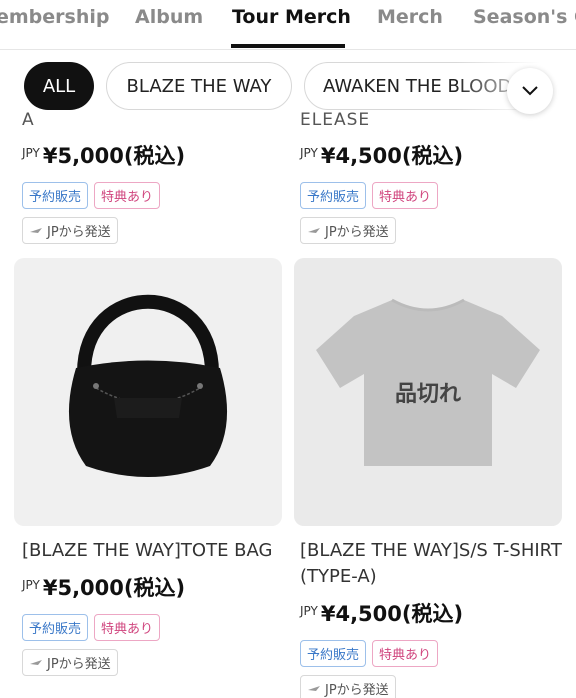 Image resolution: width=576 pixels, height=698 pixels. I want to click on product-name-cut: A, so click(28, 120).